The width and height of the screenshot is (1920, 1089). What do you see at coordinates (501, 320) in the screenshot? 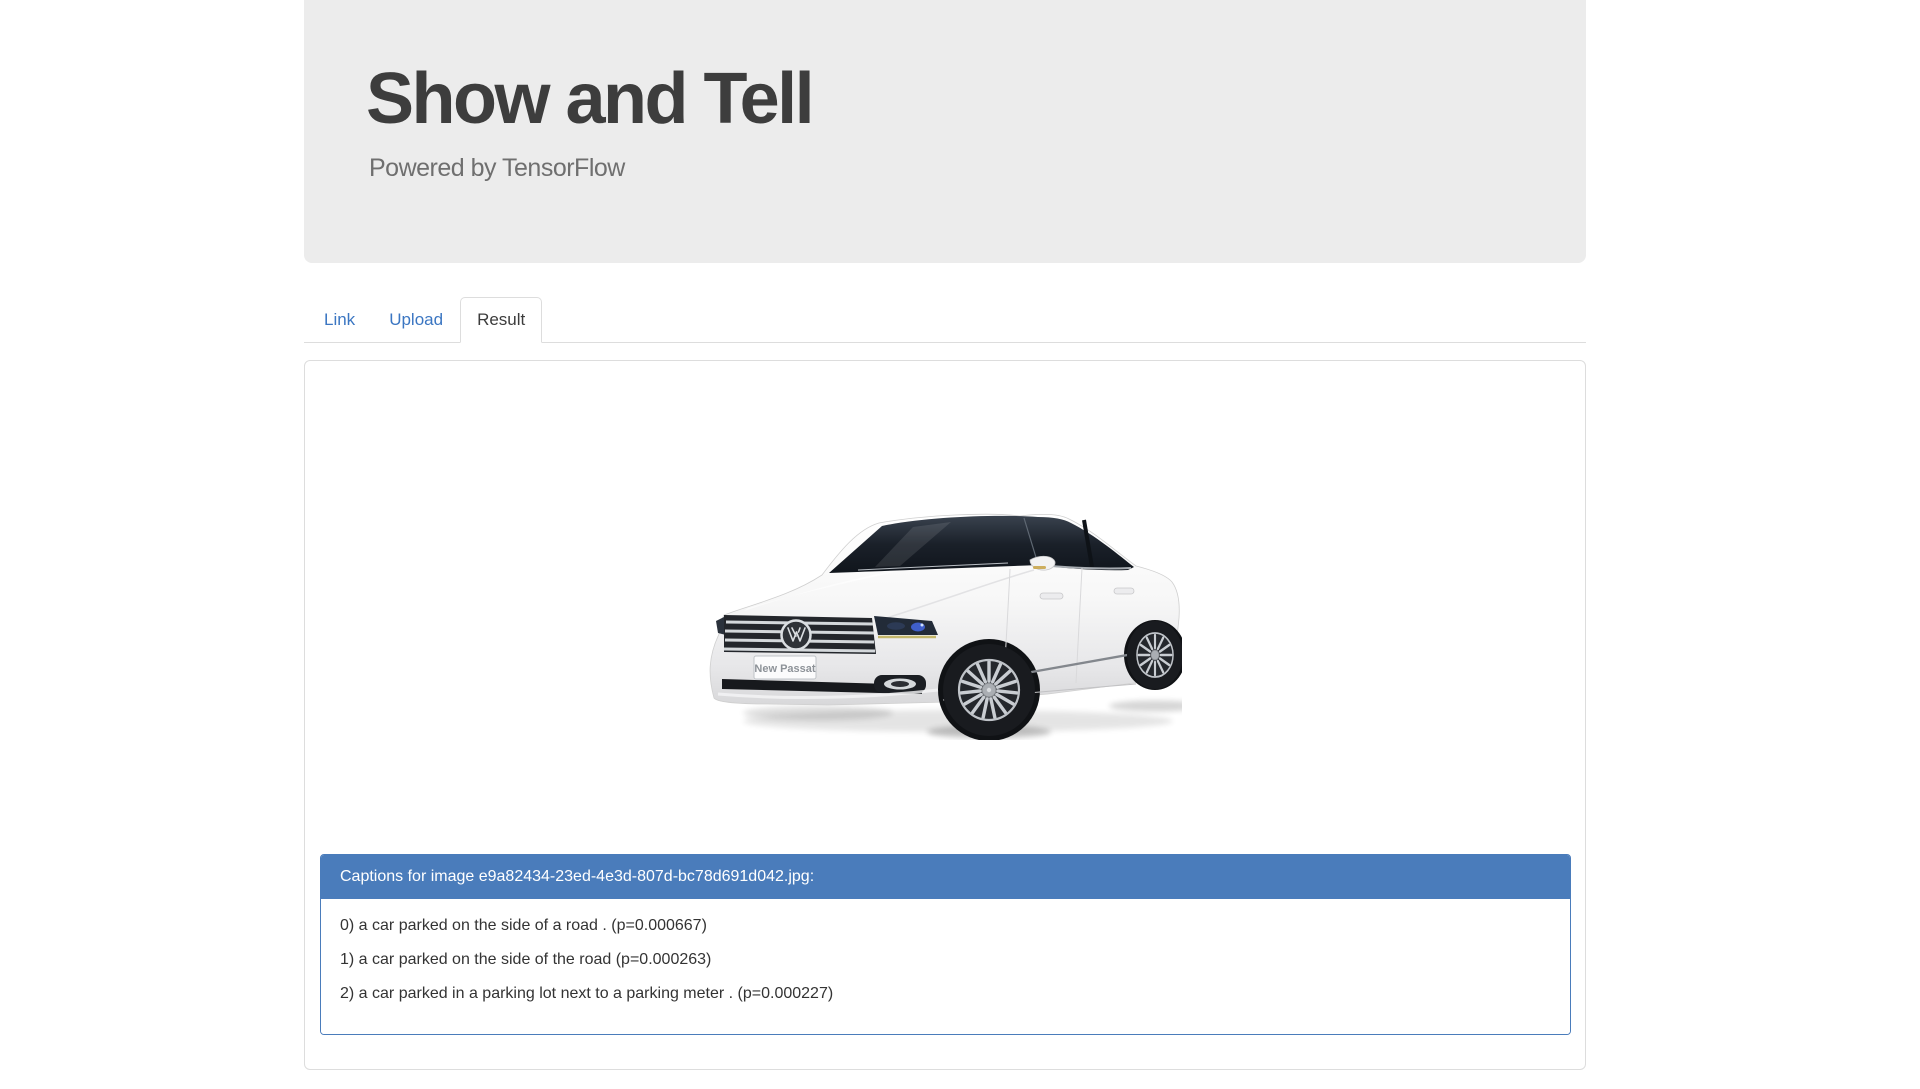
I see `tab-result: Result` at bounding box center [501, 320].